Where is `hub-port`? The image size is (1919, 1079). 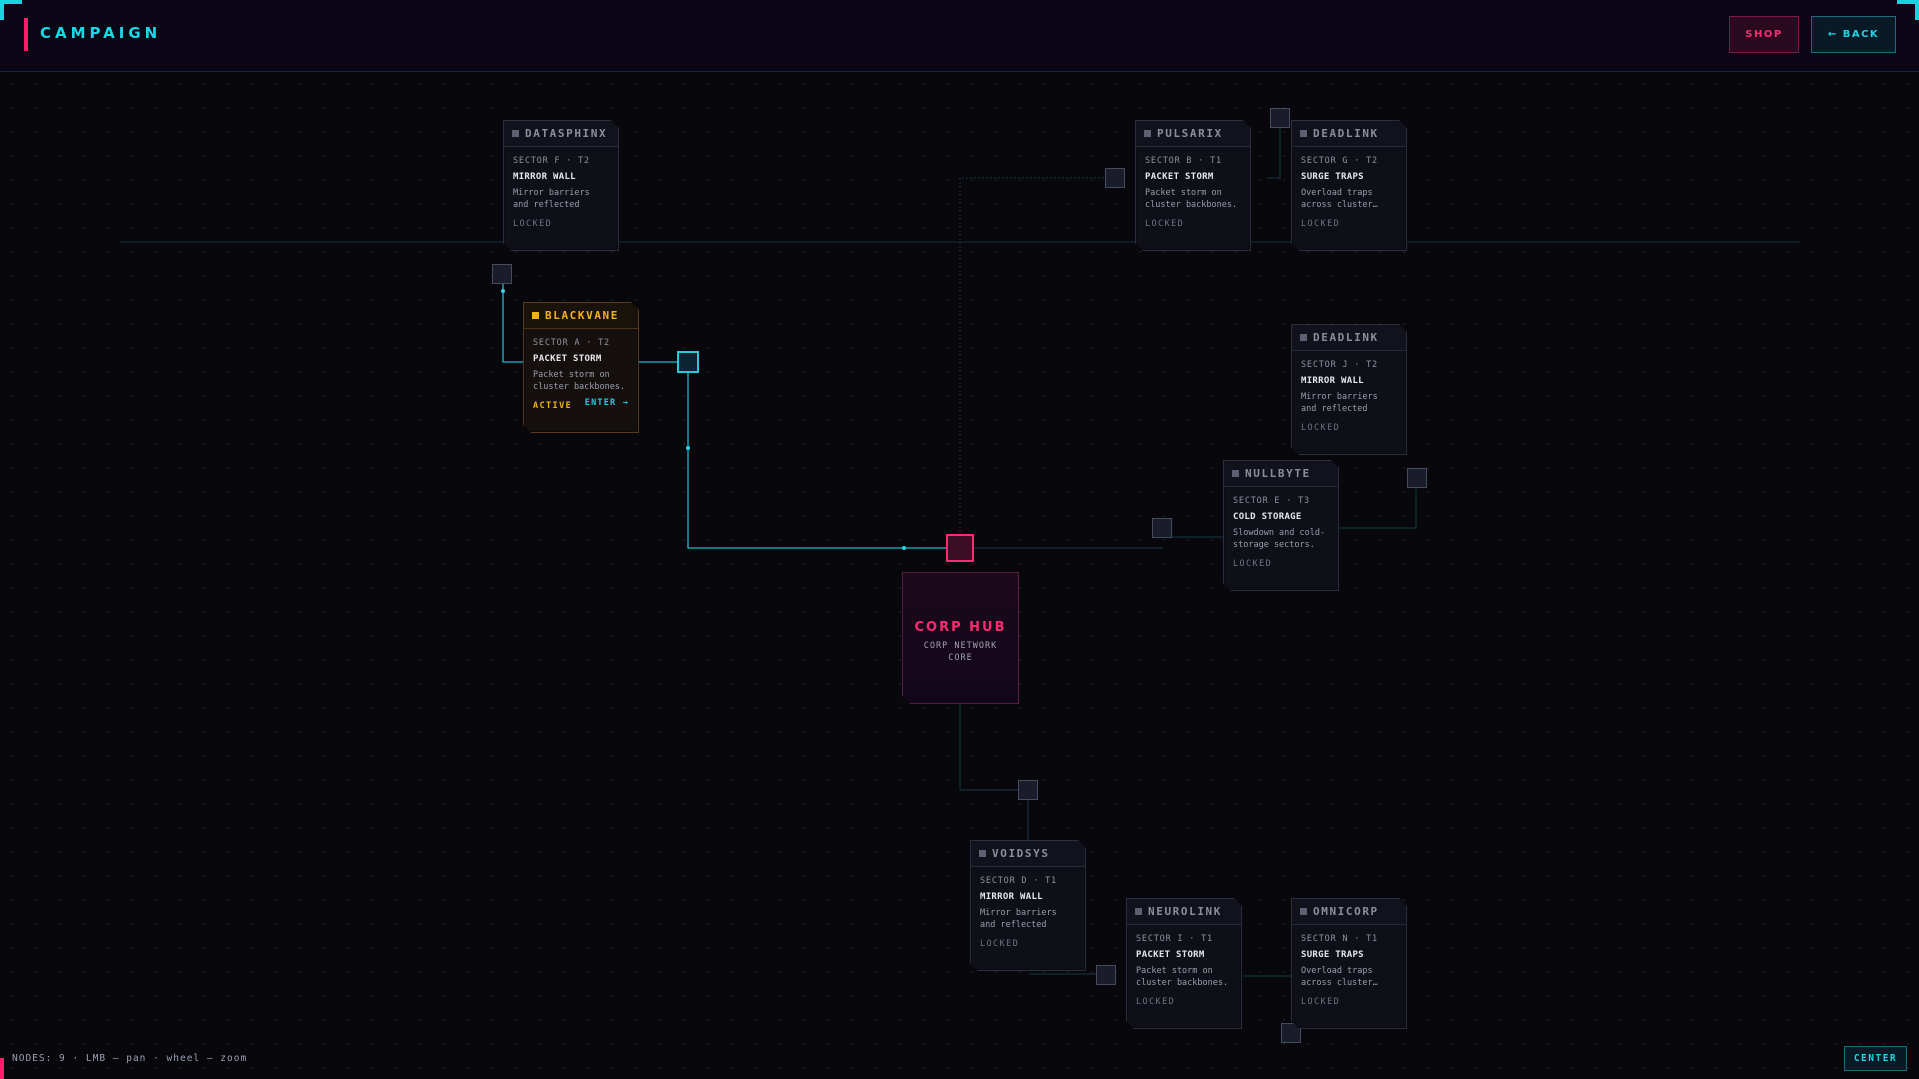 hub-port is located at coordinates (960, 548).